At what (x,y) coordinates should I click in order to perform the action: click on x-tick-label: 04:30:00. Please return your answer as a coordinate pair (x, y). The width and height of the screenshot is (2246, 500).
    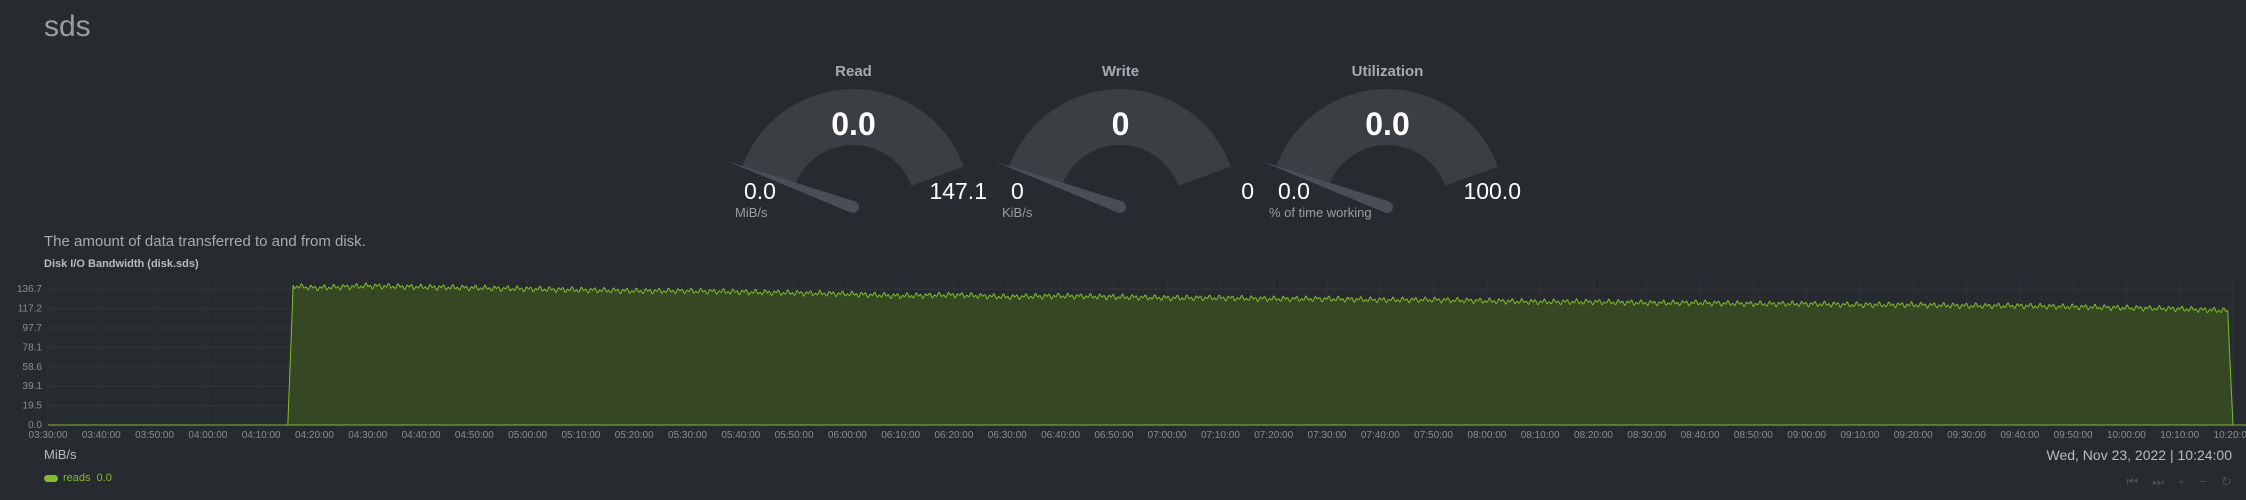
    Looking at the image, I should click on (367, 435).